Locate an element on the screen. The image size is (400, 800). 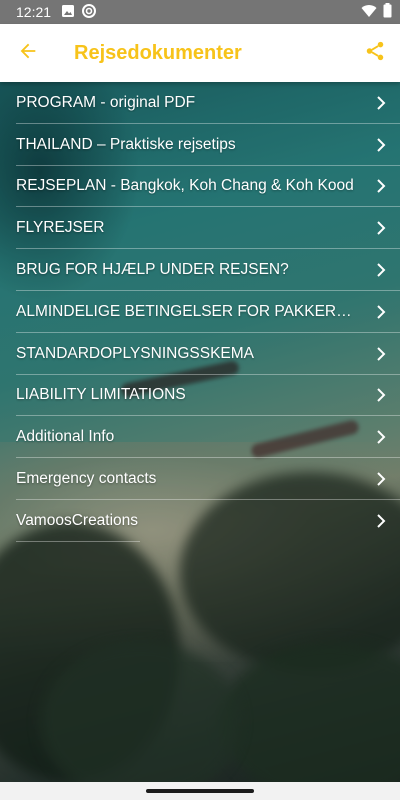
list-item-label: VamoosCreations is located at coordinates (77, 520).